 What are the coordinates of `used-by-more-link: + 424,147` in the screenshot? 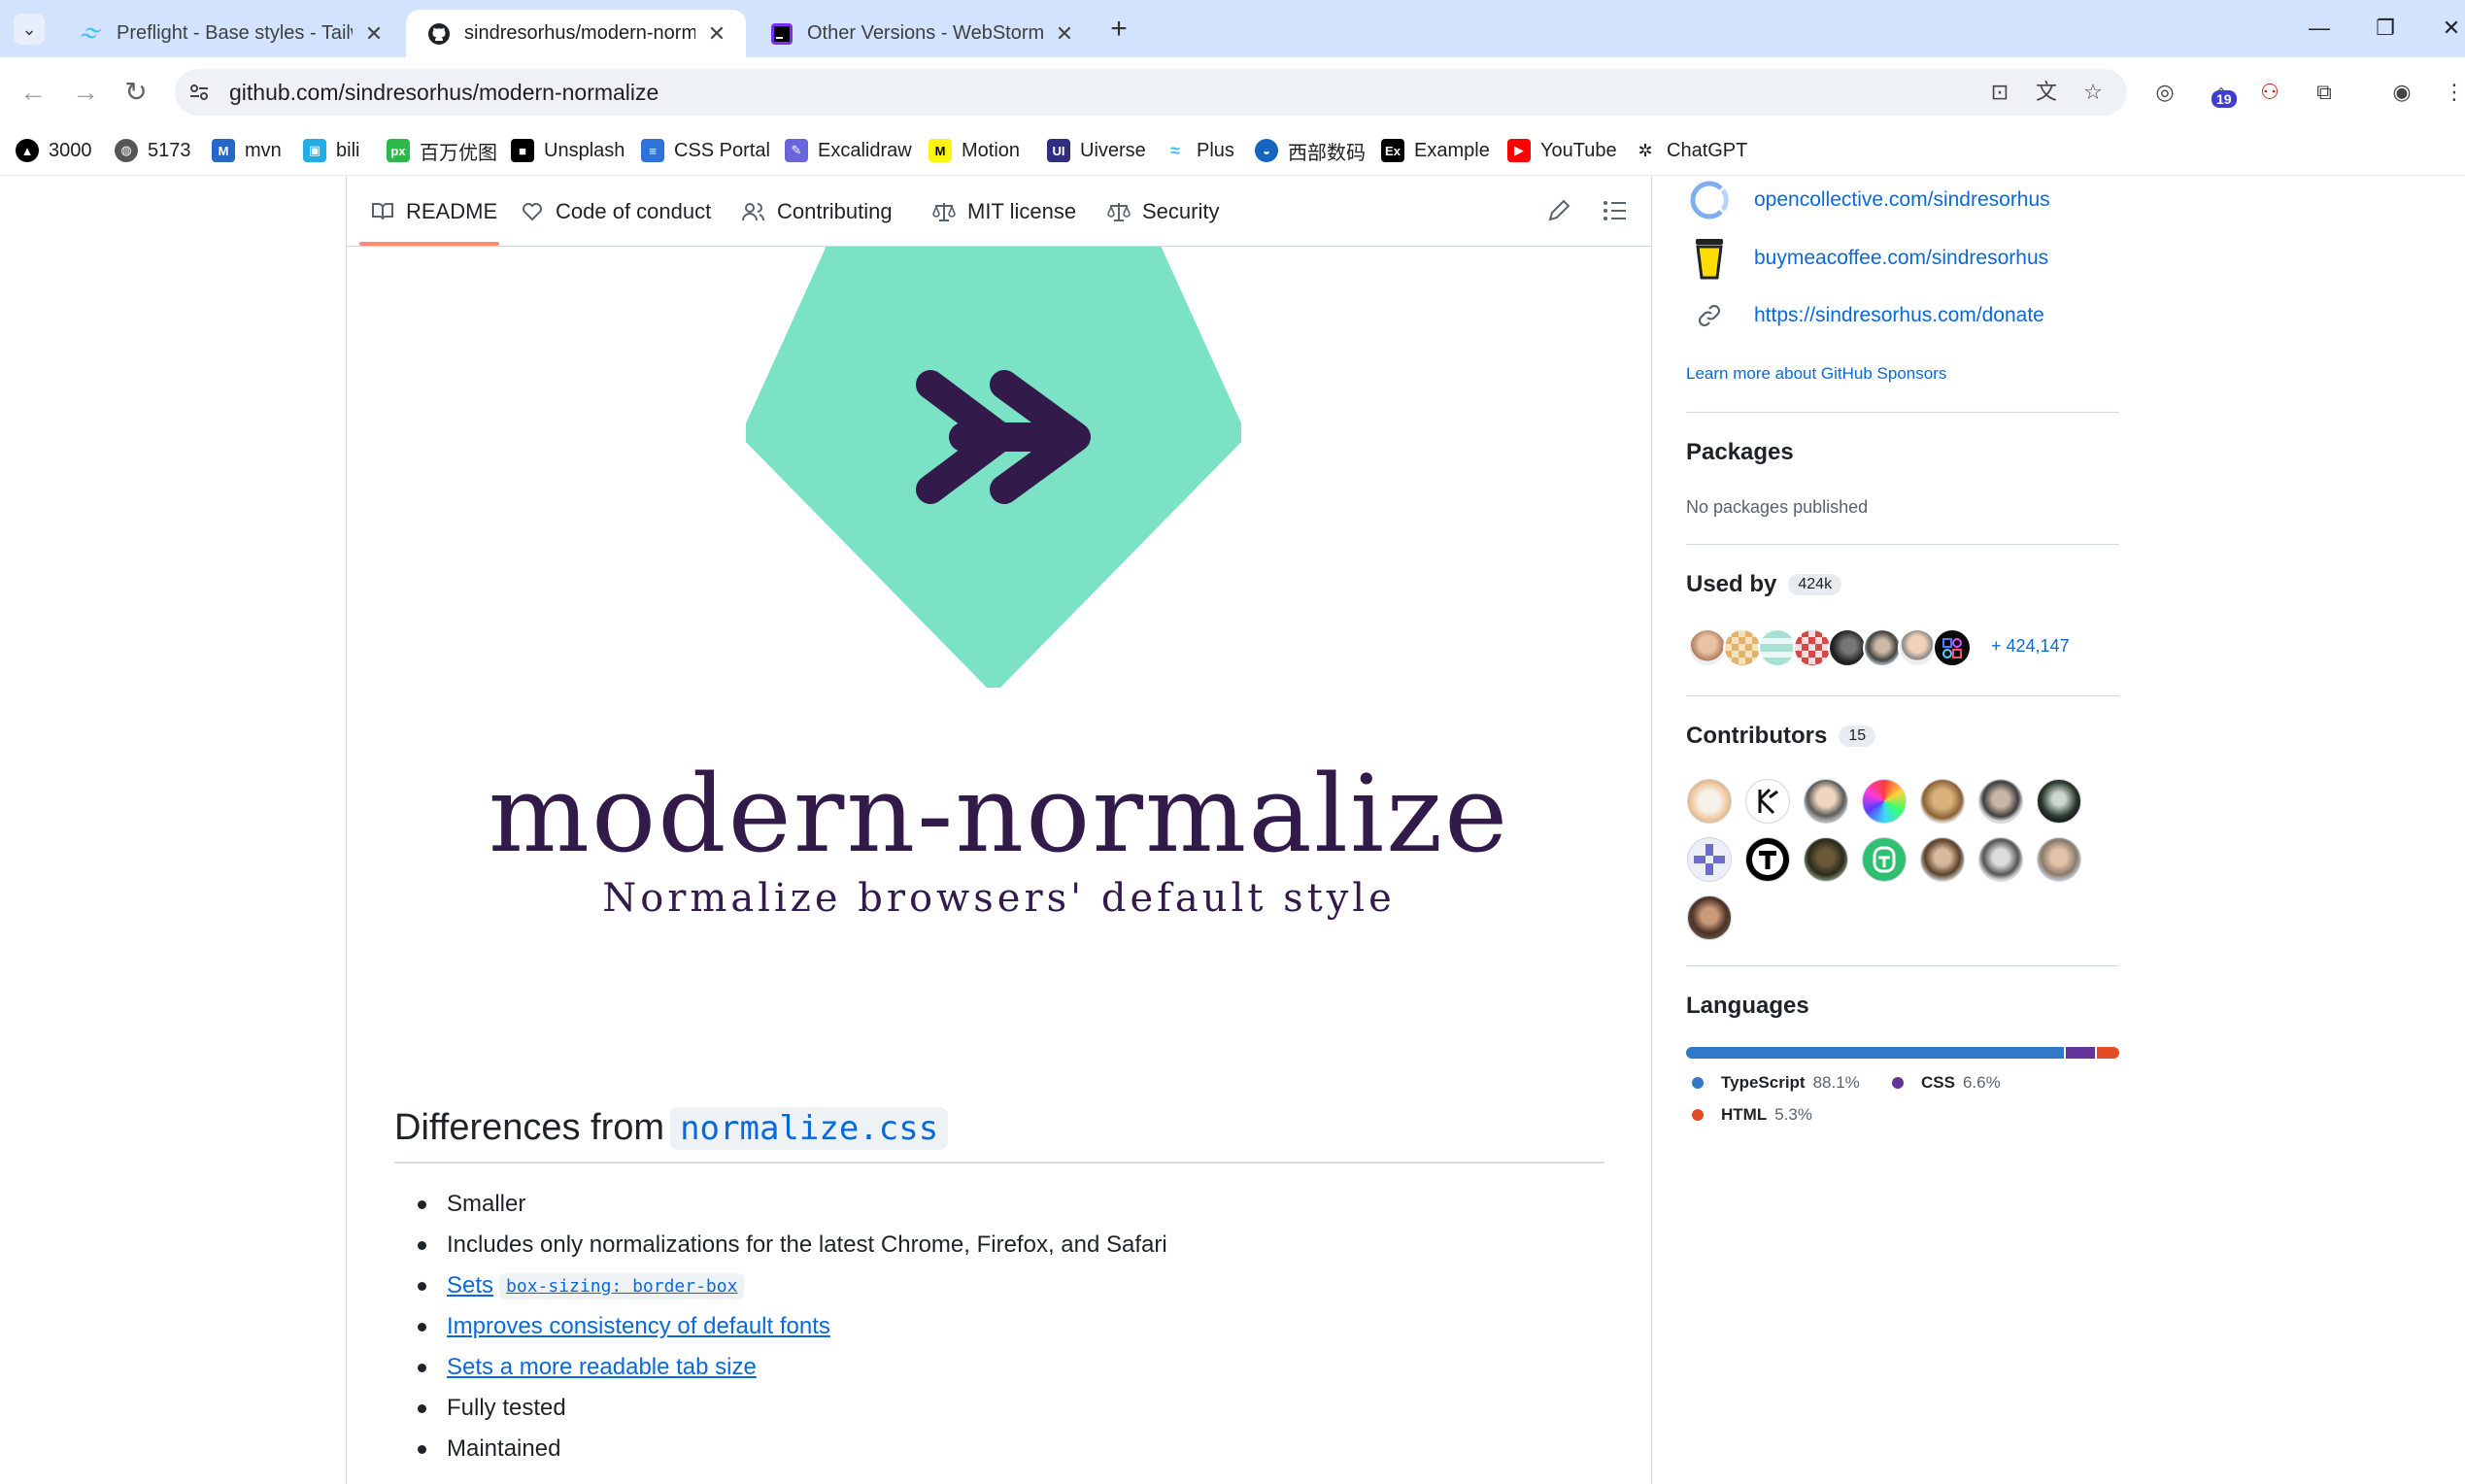 It's located at (2030, 646).